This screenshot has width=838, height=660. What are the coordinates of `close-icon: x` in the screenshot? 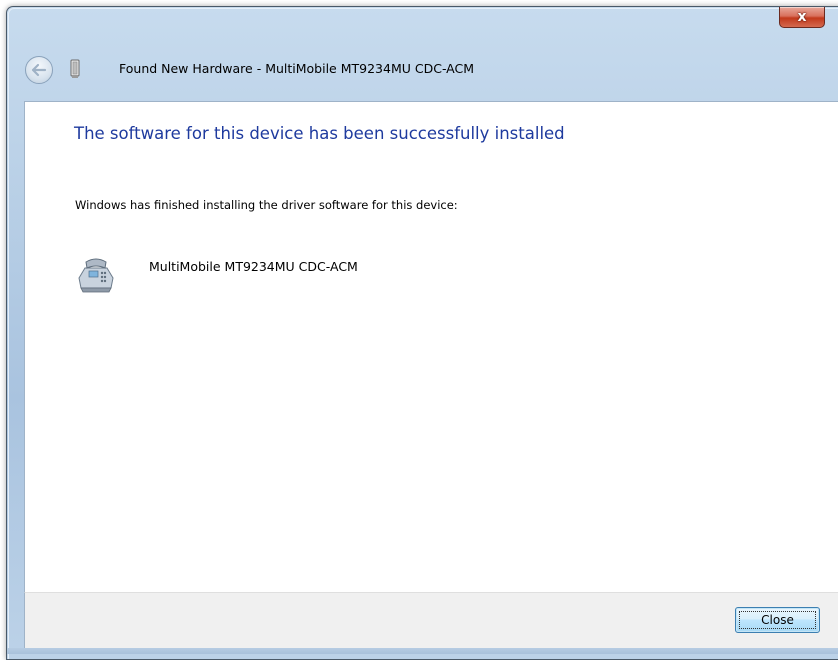 It's located at (802, 17).